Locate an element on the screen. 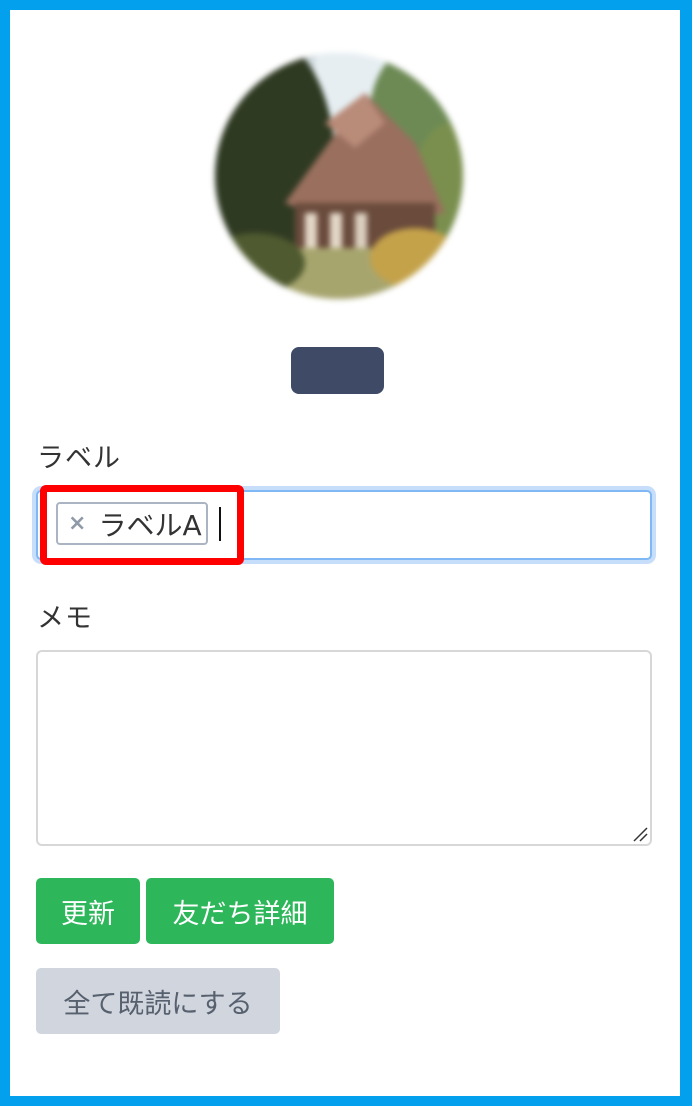 The height and width of the screenshot is (1106, 692). friend-detail-button: 友だち詳細 is located at coordinates (240, 911).